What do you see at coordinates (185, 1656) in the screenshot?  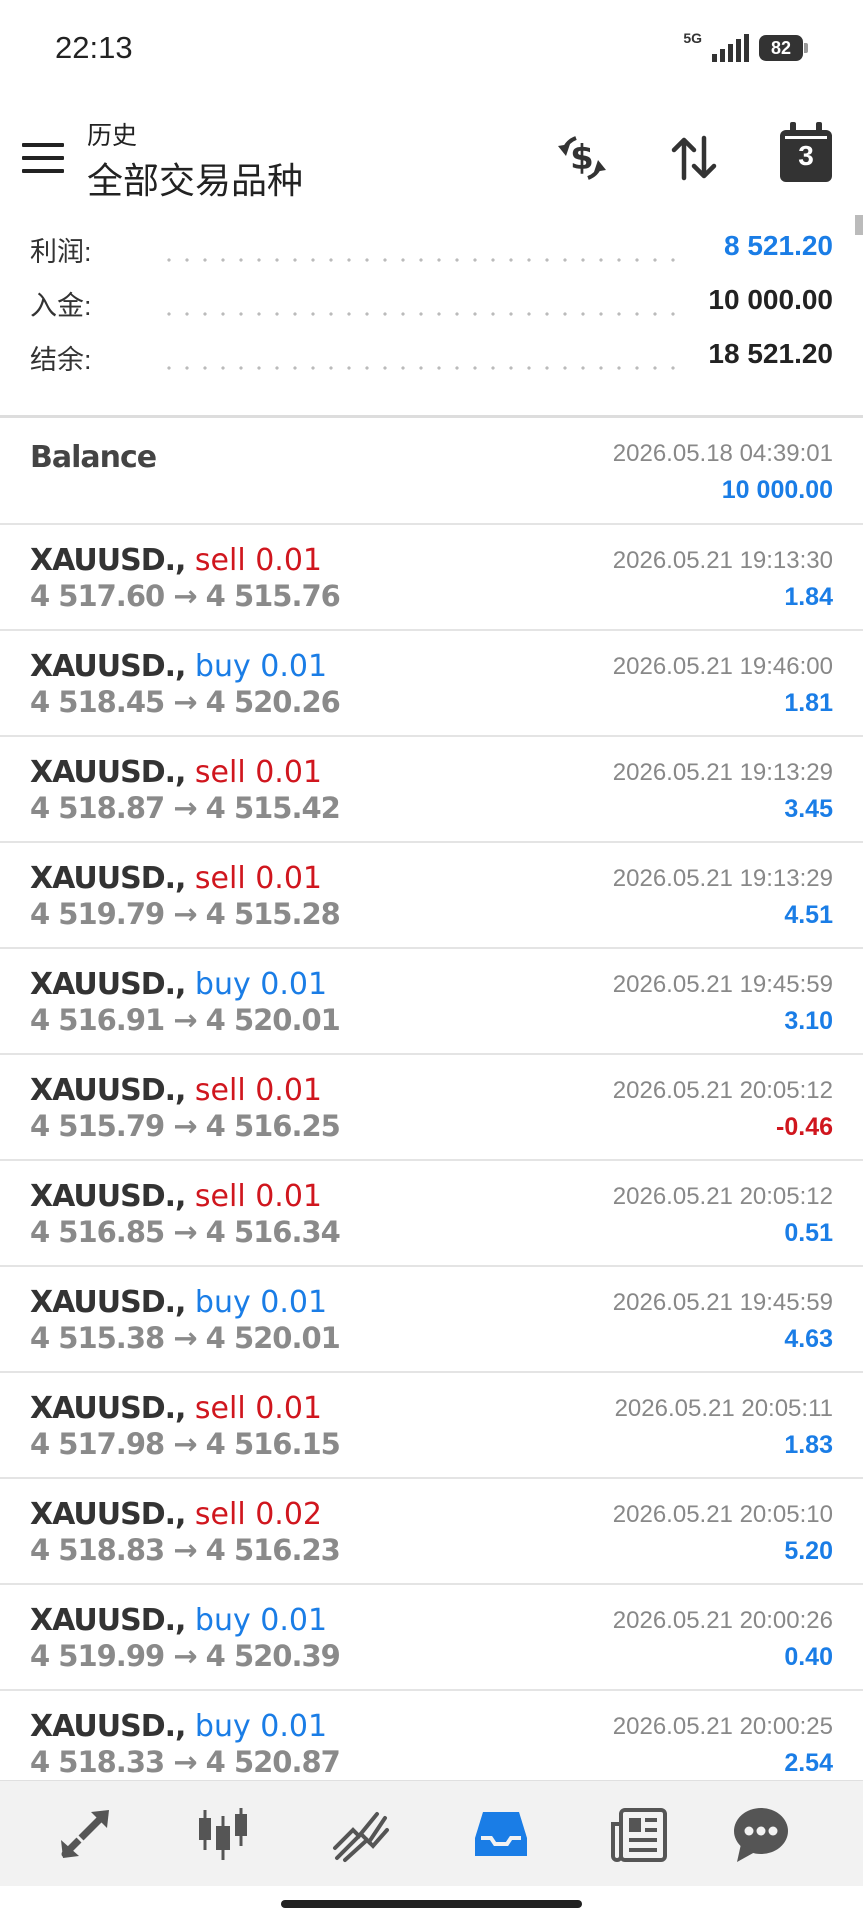 I see `deal-prices: 4 519.99 → 4 520.39` at bounding box center [185, 1656].